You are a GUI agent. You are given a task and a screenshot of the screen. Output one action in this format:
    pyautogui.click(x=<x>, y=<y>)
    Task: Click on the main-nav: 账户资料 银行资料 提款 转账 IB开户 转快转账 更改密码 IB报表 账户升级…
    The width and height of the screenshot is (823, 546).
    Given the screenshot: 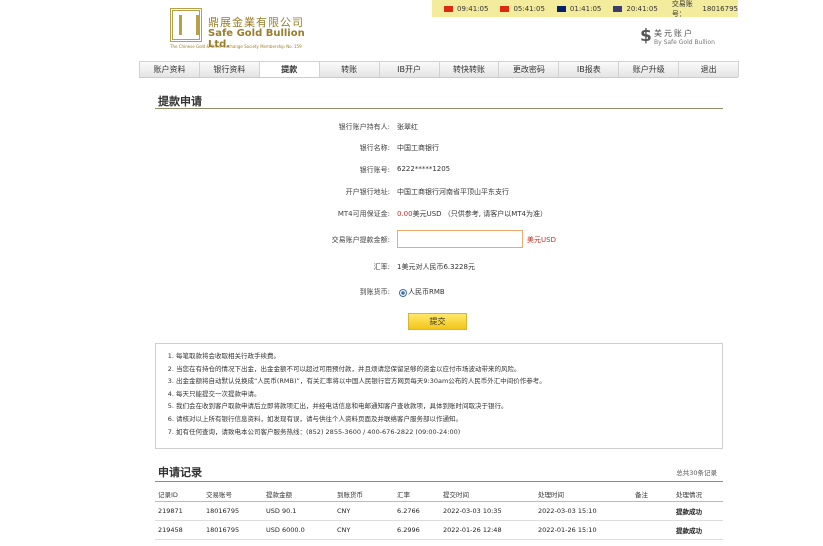 What is the action you would take?
    pyautogui.click(x=439, y=69)
    